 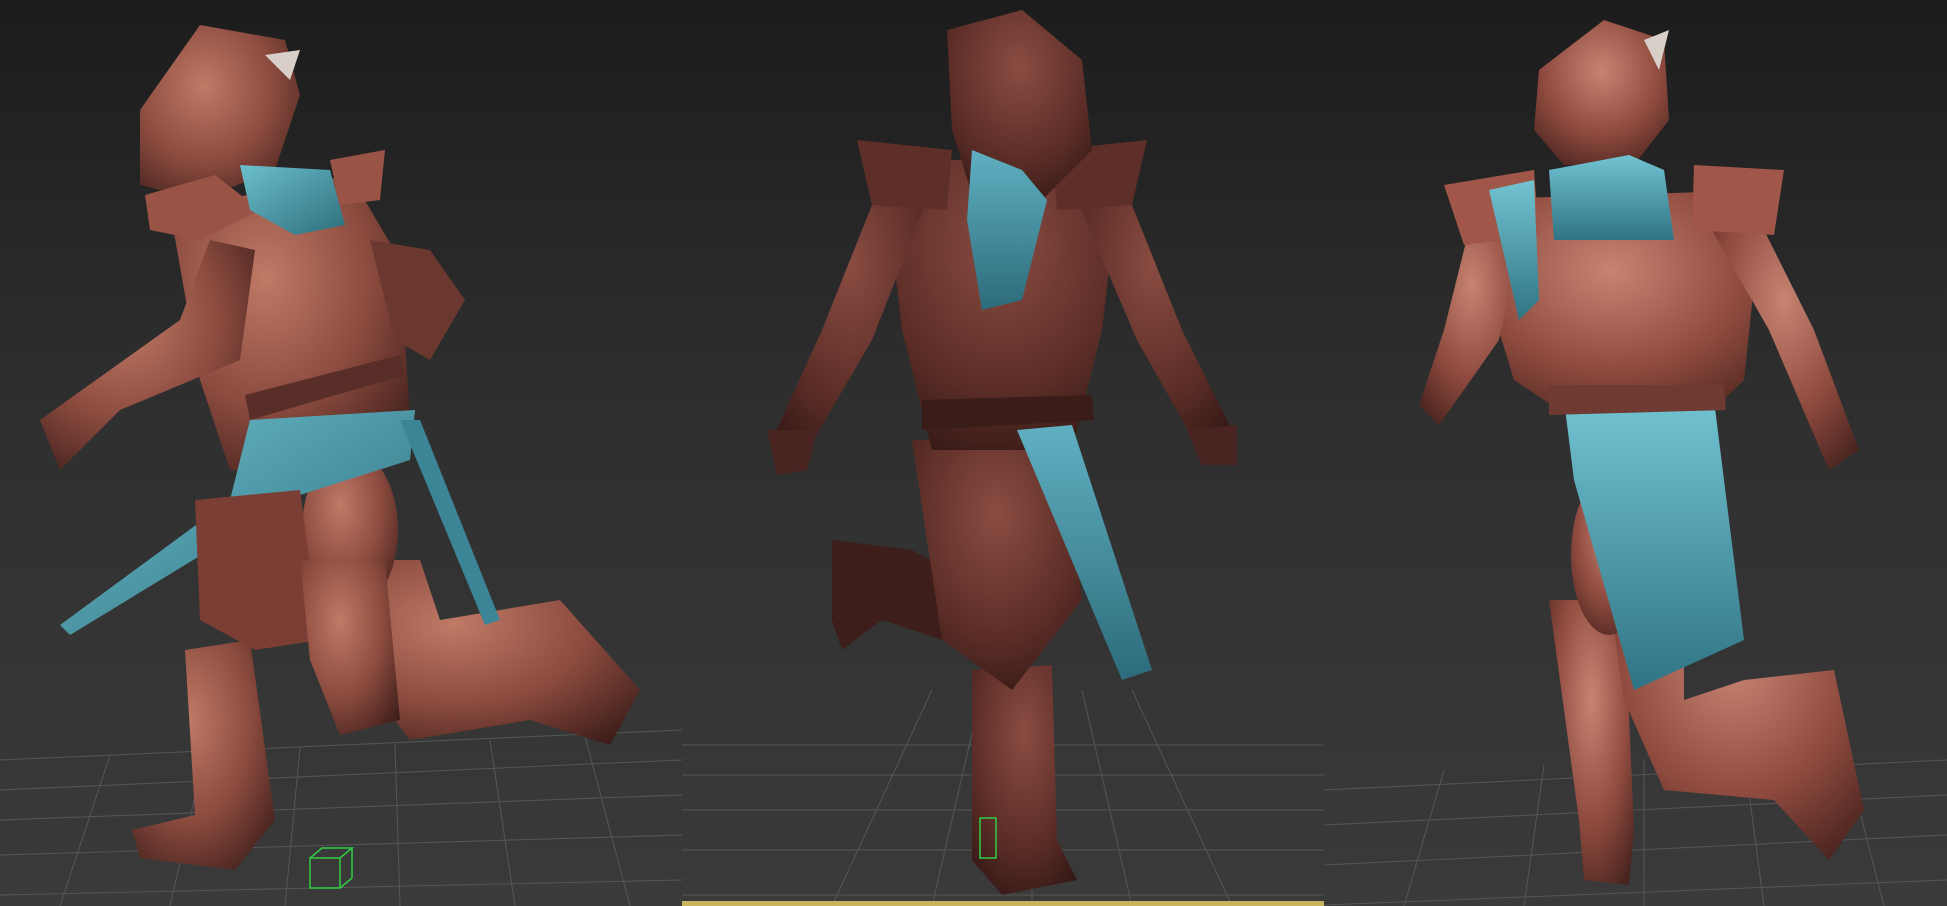 I want to click on helper-box-icon, so click(x=332, y=868).